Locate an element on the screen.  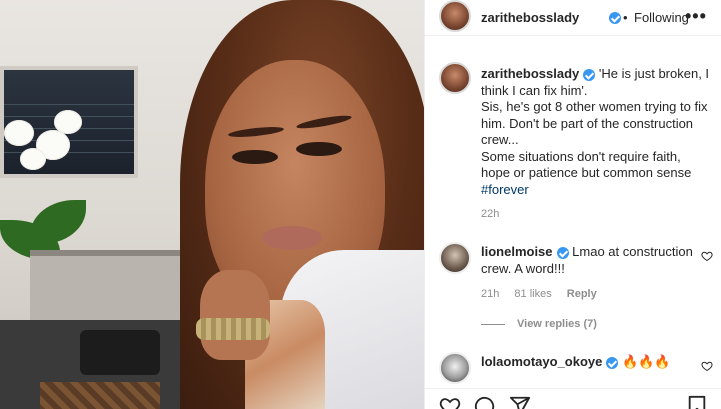
hashtag-link: #forever is located at coordinates (505, 189).